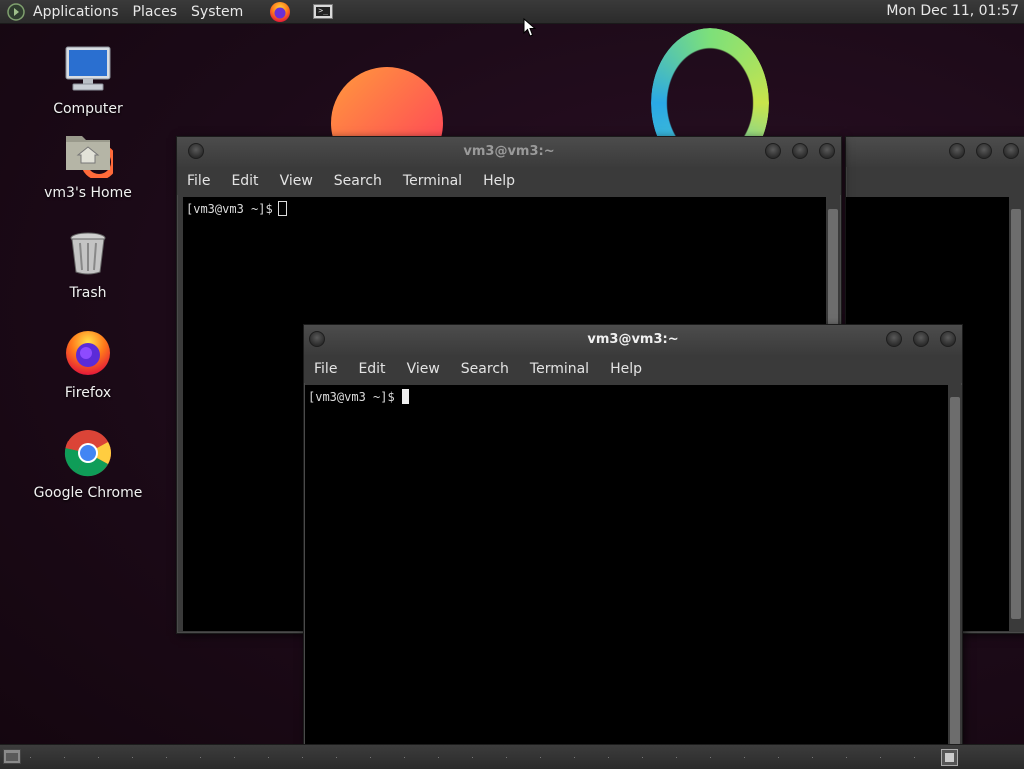  What do you see at coordinates (88, 193) in the screenshot?
I see `desktop-icon-label: vm3's Home` at bounding box center [88, 193].